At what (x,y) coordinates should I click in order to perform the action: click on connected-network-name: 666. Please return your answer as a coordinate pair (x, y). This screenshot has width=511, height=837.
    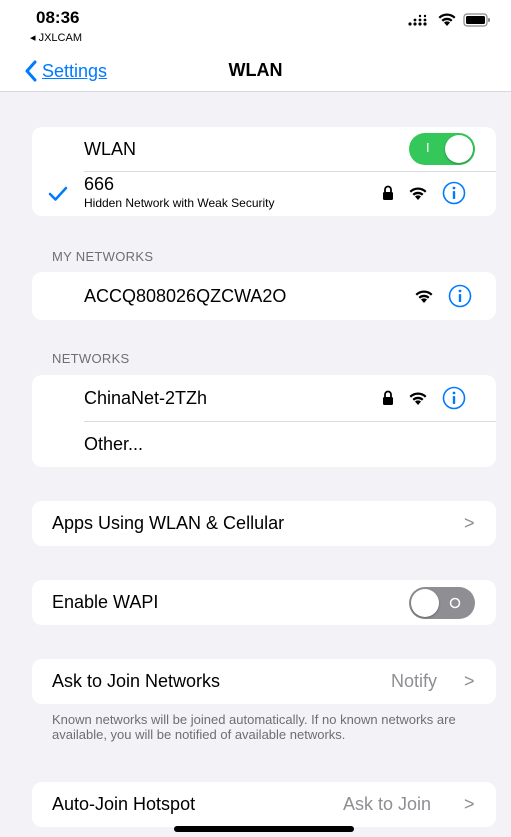
    Looking at the image, I should click on (99, 184).